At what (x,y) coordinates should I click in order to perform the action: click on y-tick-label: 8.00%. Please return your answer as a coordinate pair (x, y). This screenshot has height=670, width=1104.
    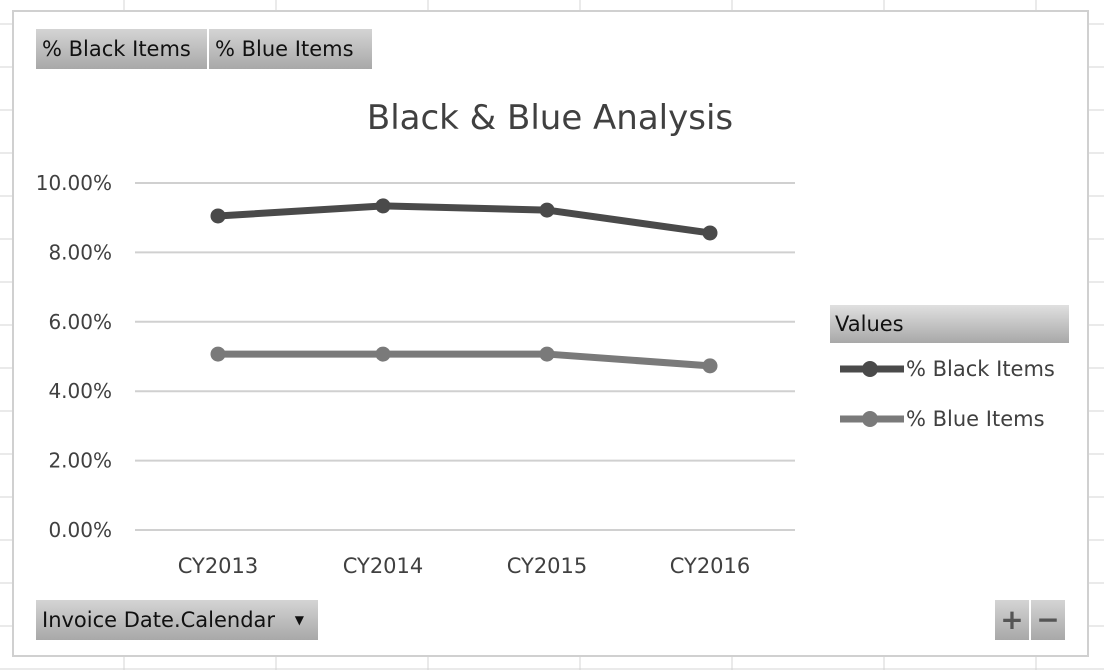
    Looking at the image, I should click on (80, 252).